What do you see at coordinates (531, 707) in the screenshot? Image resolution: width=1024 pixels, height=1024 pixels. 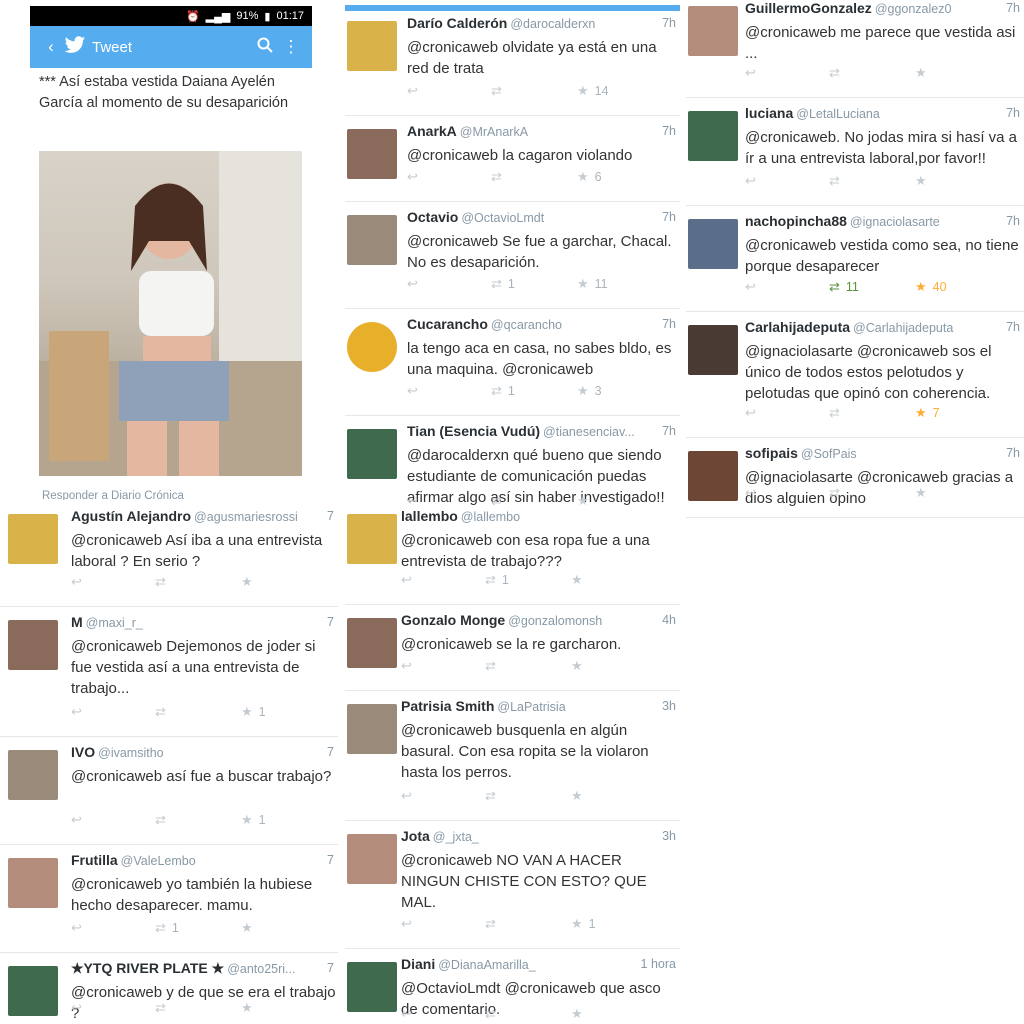 I see `user-handle: @LaPatrisia` at bounding box center [531, 707].